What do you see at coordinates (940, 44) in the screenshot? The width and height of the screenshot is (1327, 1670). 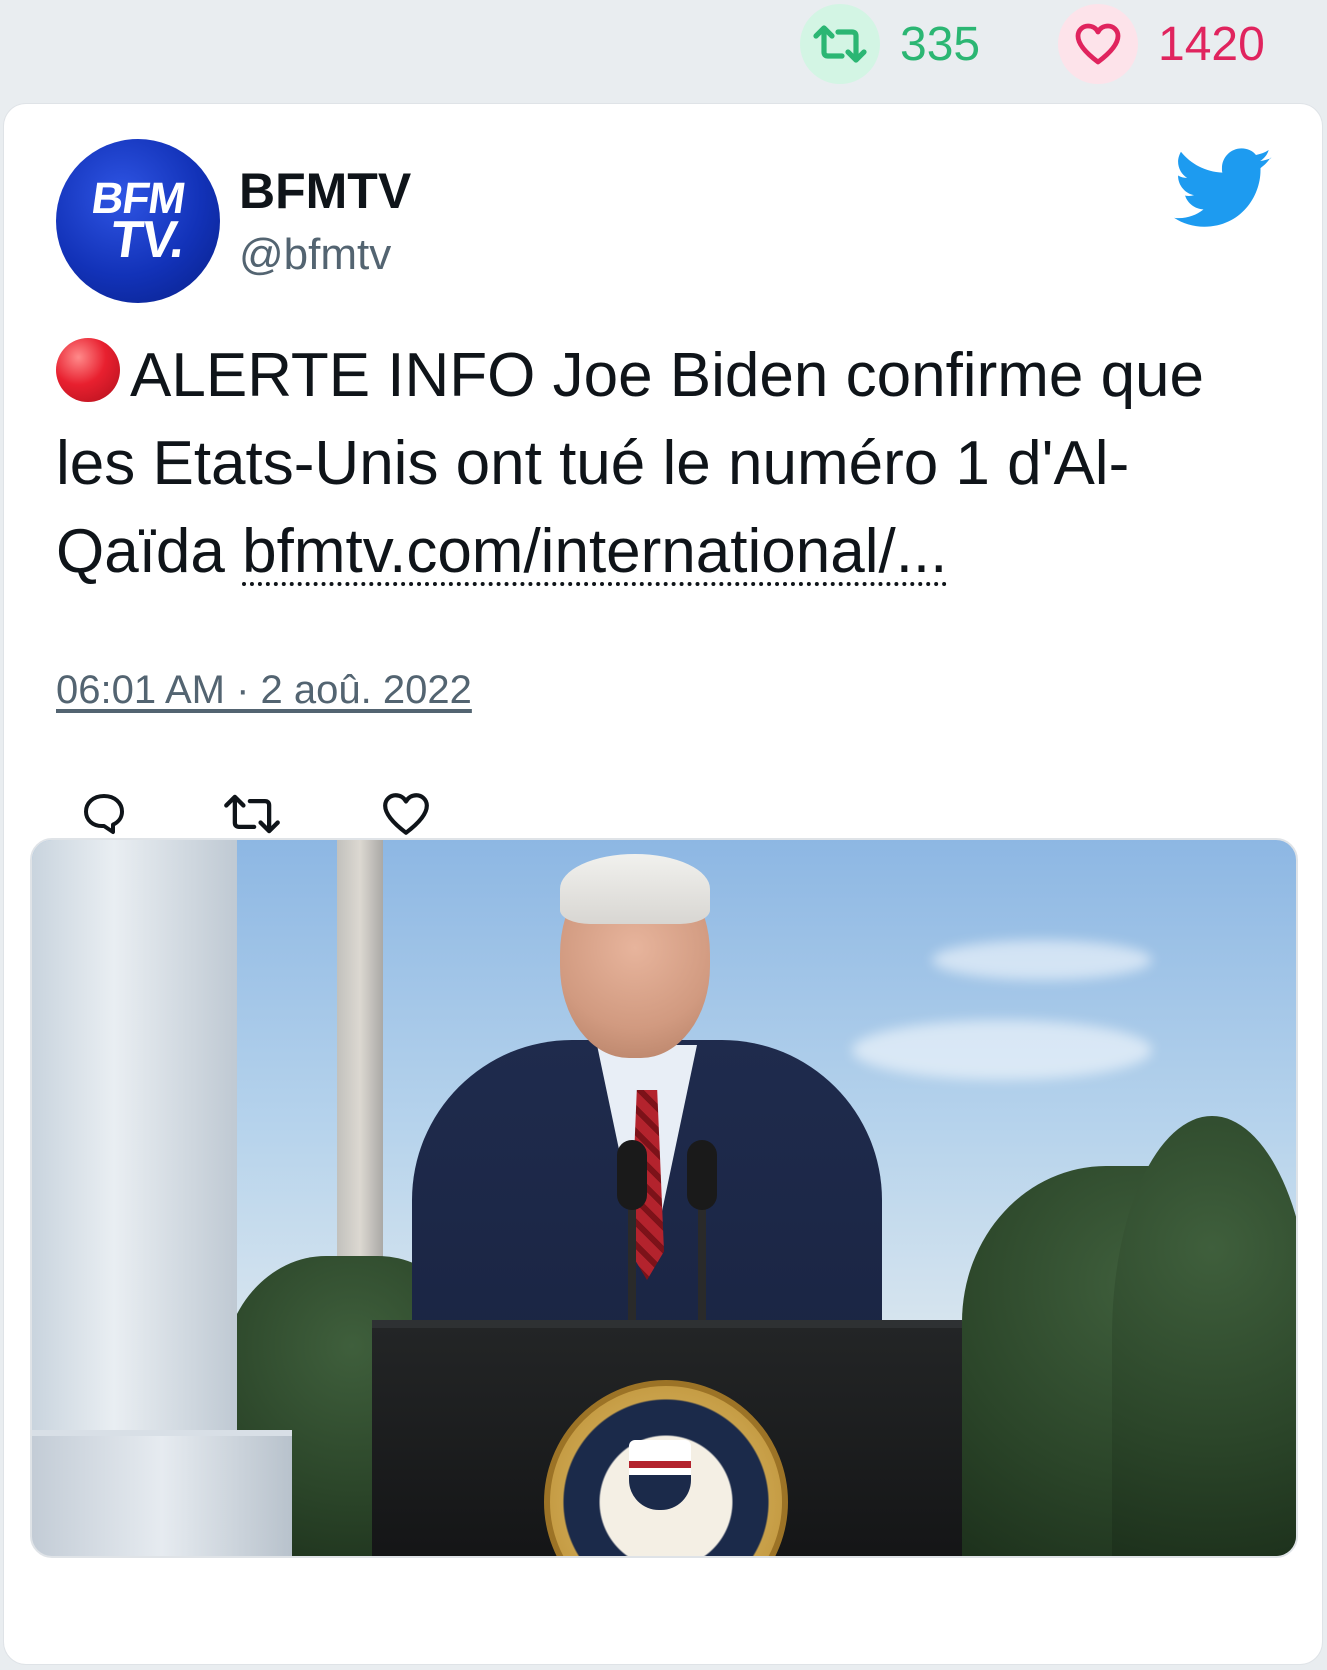 I see `retweet-count: 335` at bounding box center [940, 44].